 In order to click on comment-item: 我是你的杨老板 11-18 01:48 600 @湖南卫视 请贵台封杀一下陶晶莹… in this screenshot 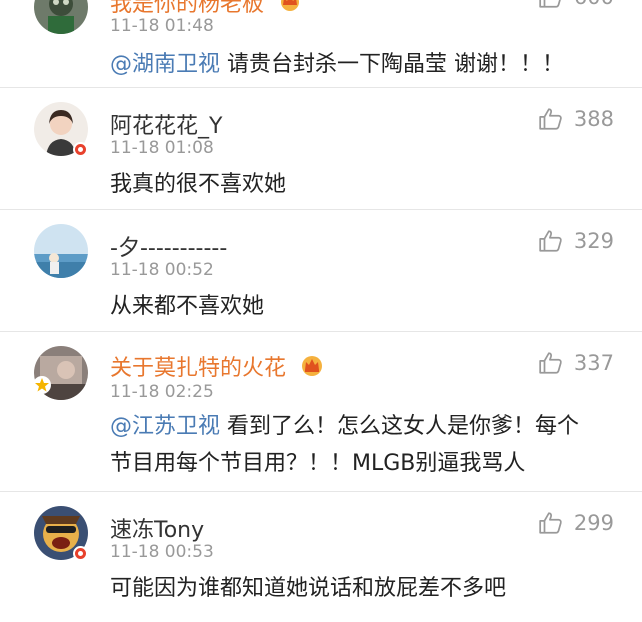, I will do `click(321, 44)`.